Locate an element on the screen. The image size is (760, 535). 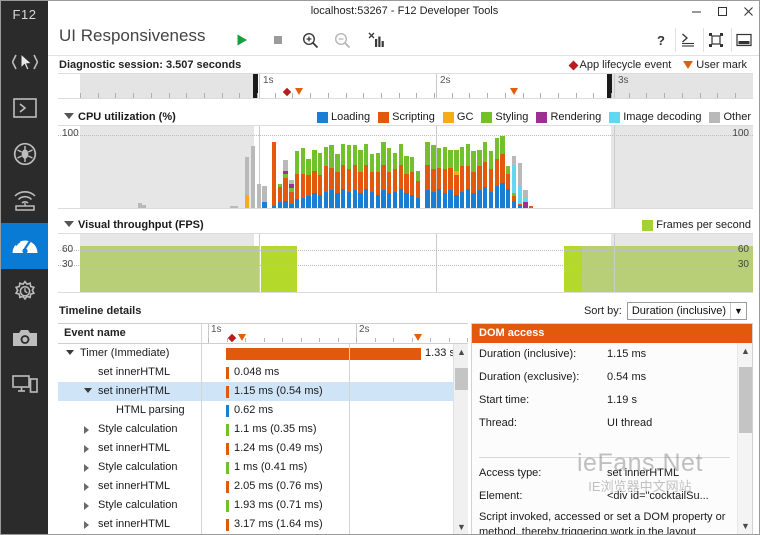
network-signal-icon is located at coordinates (25, 200).